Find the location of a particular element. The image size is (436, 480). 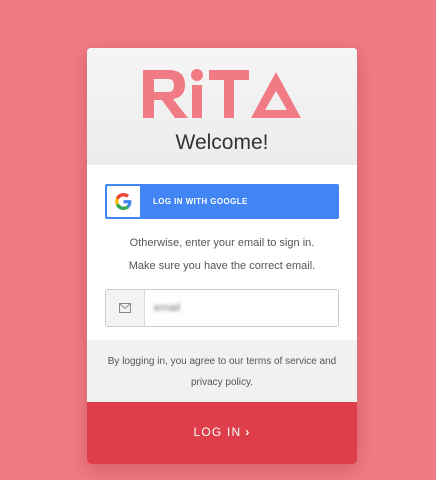

terms-line-2: privacy policy. is located at coordinates (222, 382).